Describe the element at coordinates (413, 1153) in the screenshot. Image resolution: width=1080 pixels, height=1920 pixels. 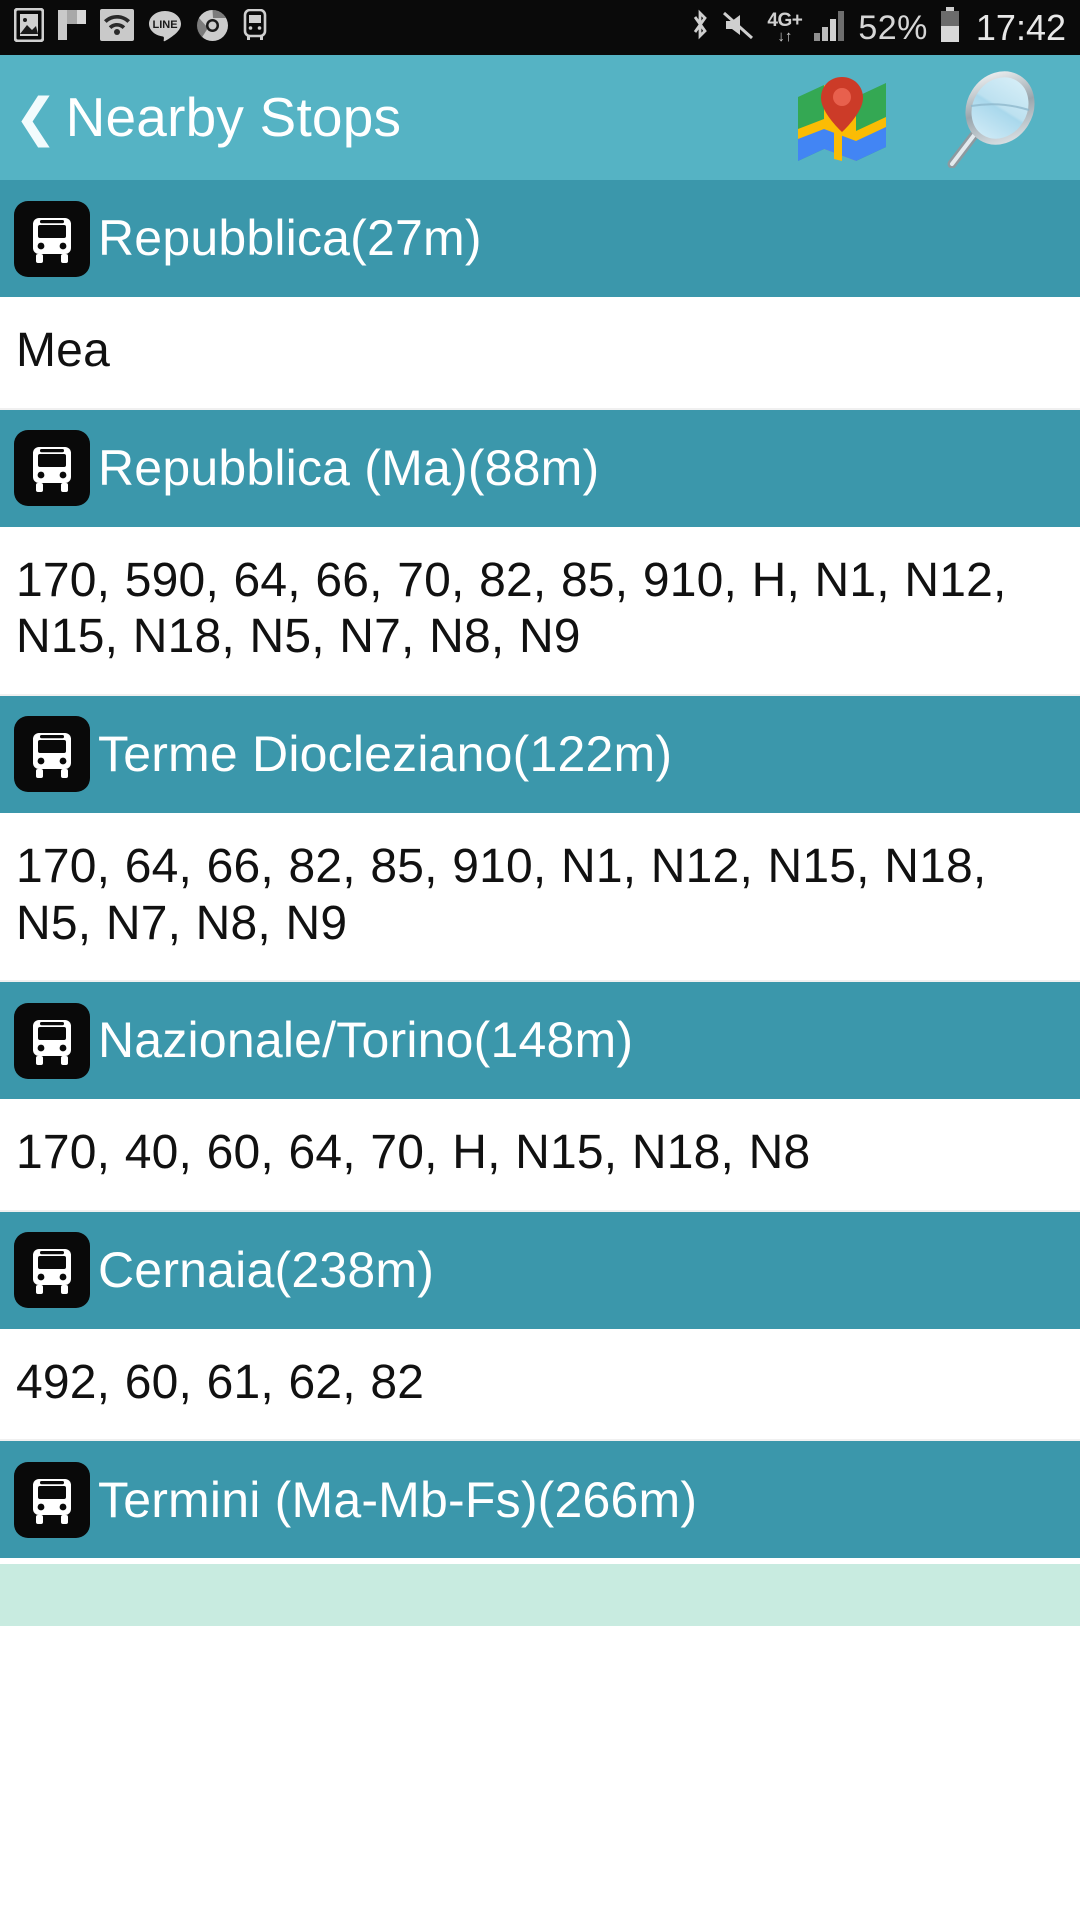
I see `routes-label: 170, 40, 60, 64, 70, H, N15, N18, N8` at that location.